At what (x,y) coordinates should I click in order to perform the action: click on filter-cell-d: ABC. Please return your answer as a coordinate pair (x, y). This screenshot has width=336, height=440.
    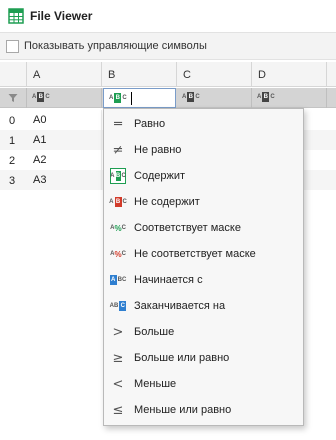
    Looking at the image, I should click on (289, 98).